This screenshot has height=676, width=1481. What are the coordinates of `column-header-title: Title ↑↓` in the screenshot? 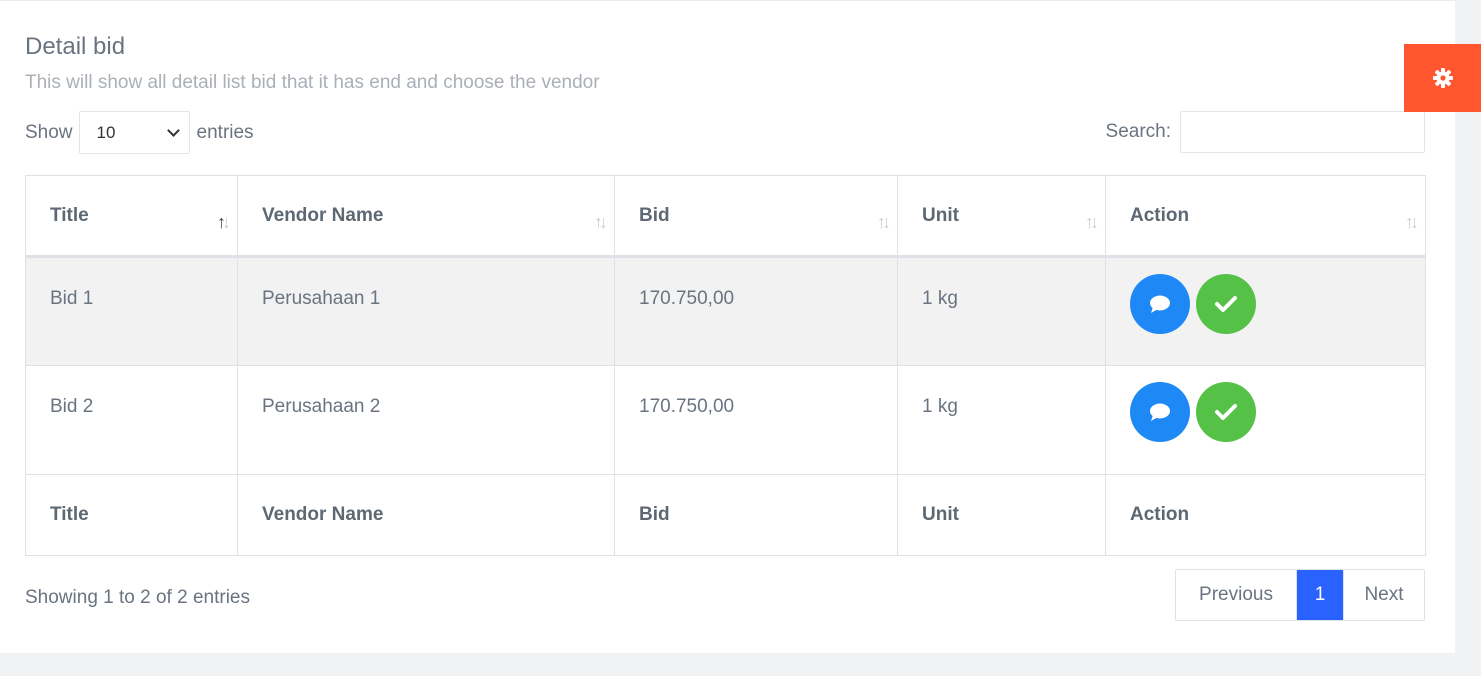 It's located at (131, 216).